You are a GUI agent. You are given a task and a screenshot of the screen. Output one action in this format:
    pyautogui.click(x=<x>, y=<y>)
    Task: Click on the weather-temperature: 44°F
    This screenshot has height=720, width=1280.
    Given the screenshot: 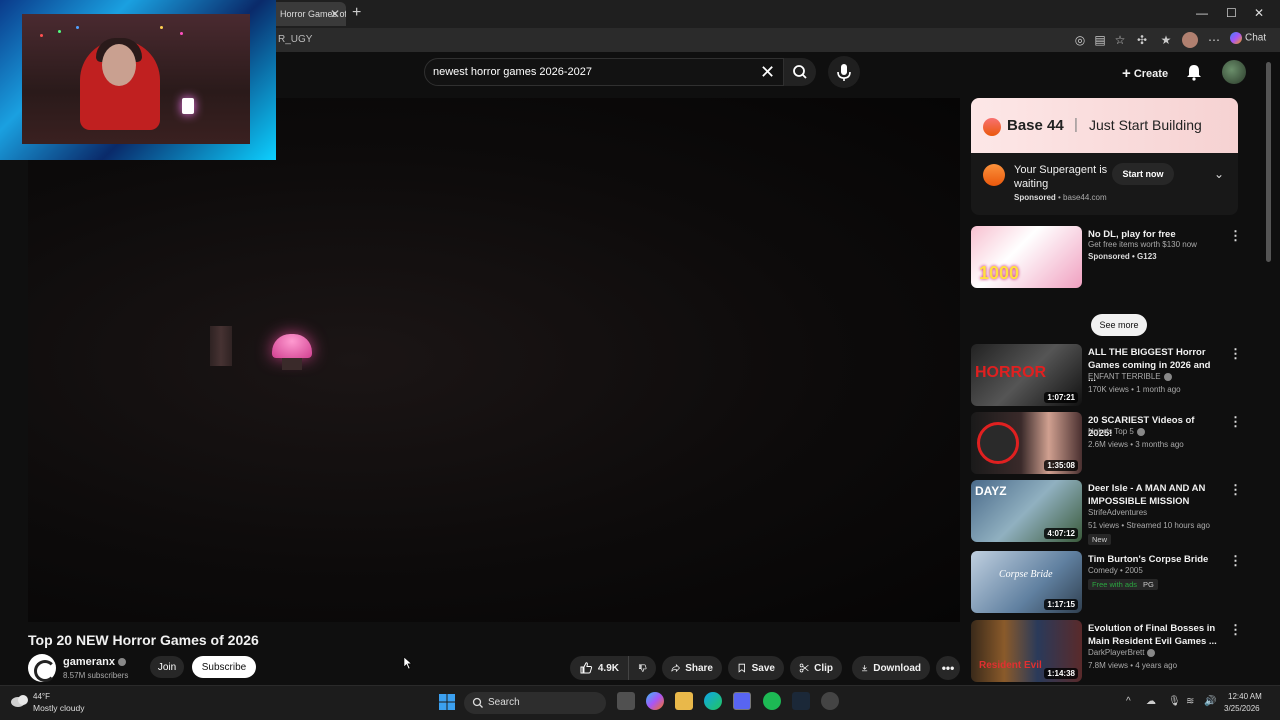 What is the action you would take?
    pyautogui.click(x=41, y=696)
    